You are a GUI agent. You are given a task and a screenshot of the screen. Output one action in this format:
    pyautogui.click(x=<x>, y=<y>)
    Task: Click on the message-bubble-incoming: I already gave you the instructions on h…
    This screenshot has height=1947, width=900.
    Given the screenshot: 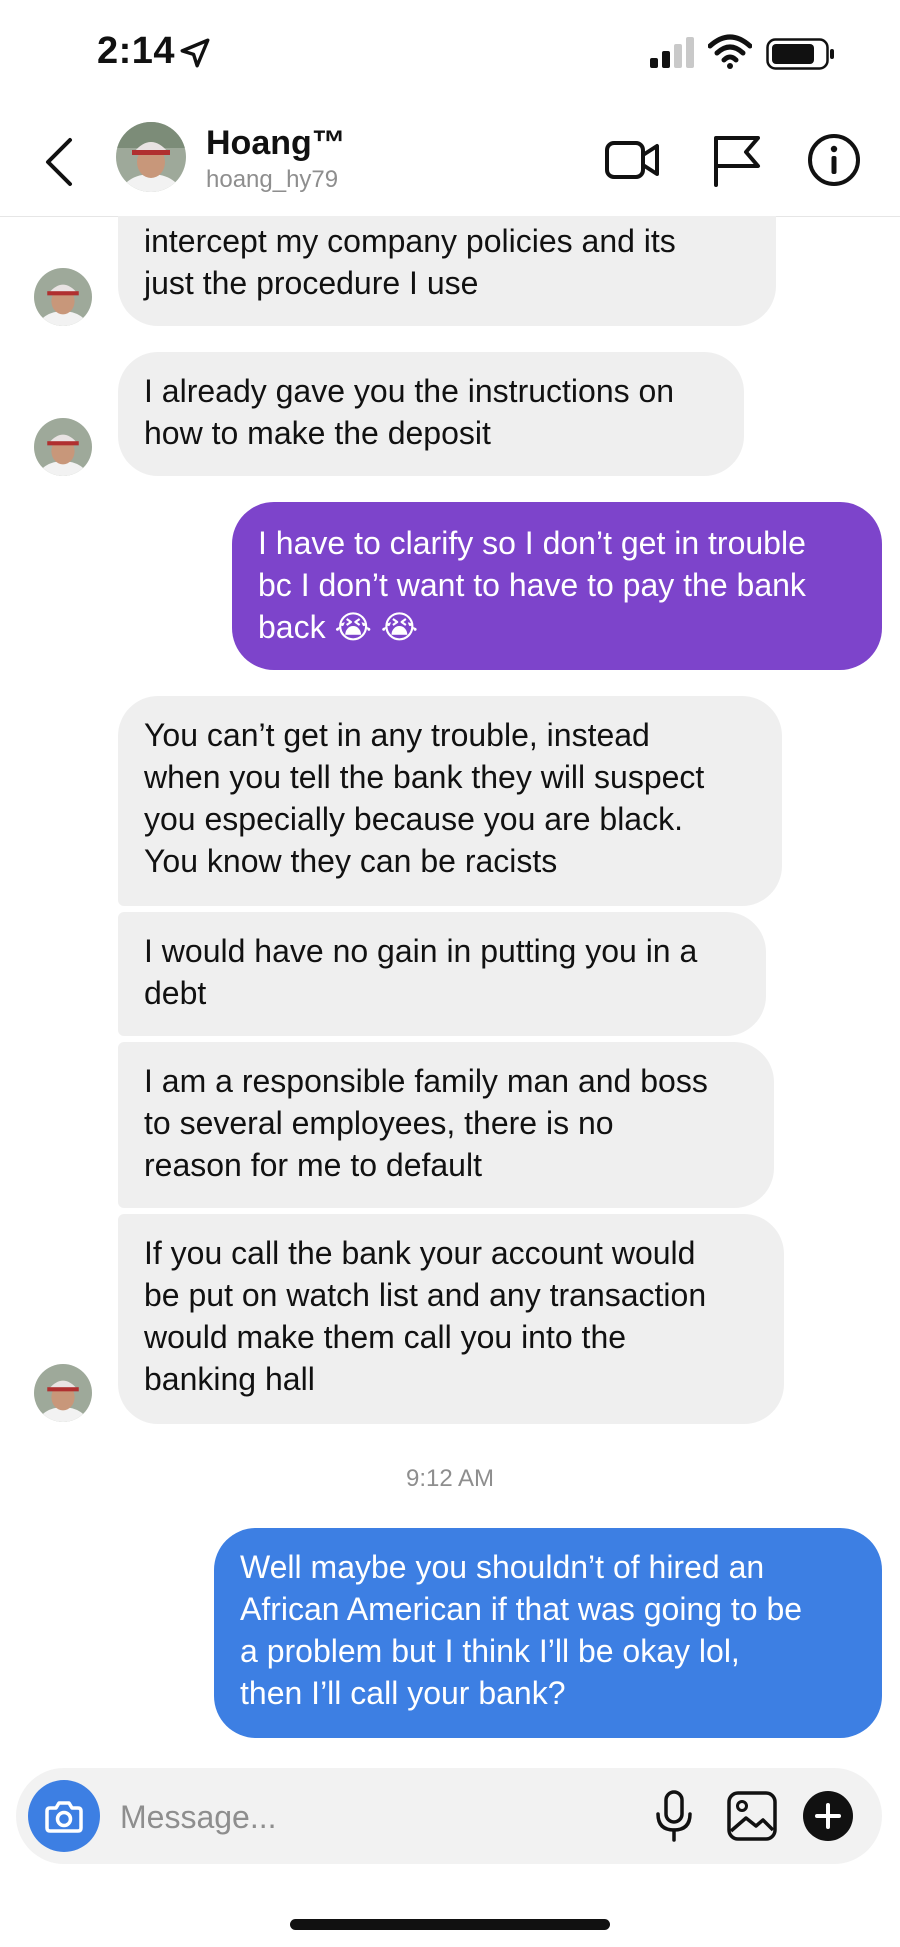 What is the action you would take?
    pyautogui.click(x=431, y=414)
    